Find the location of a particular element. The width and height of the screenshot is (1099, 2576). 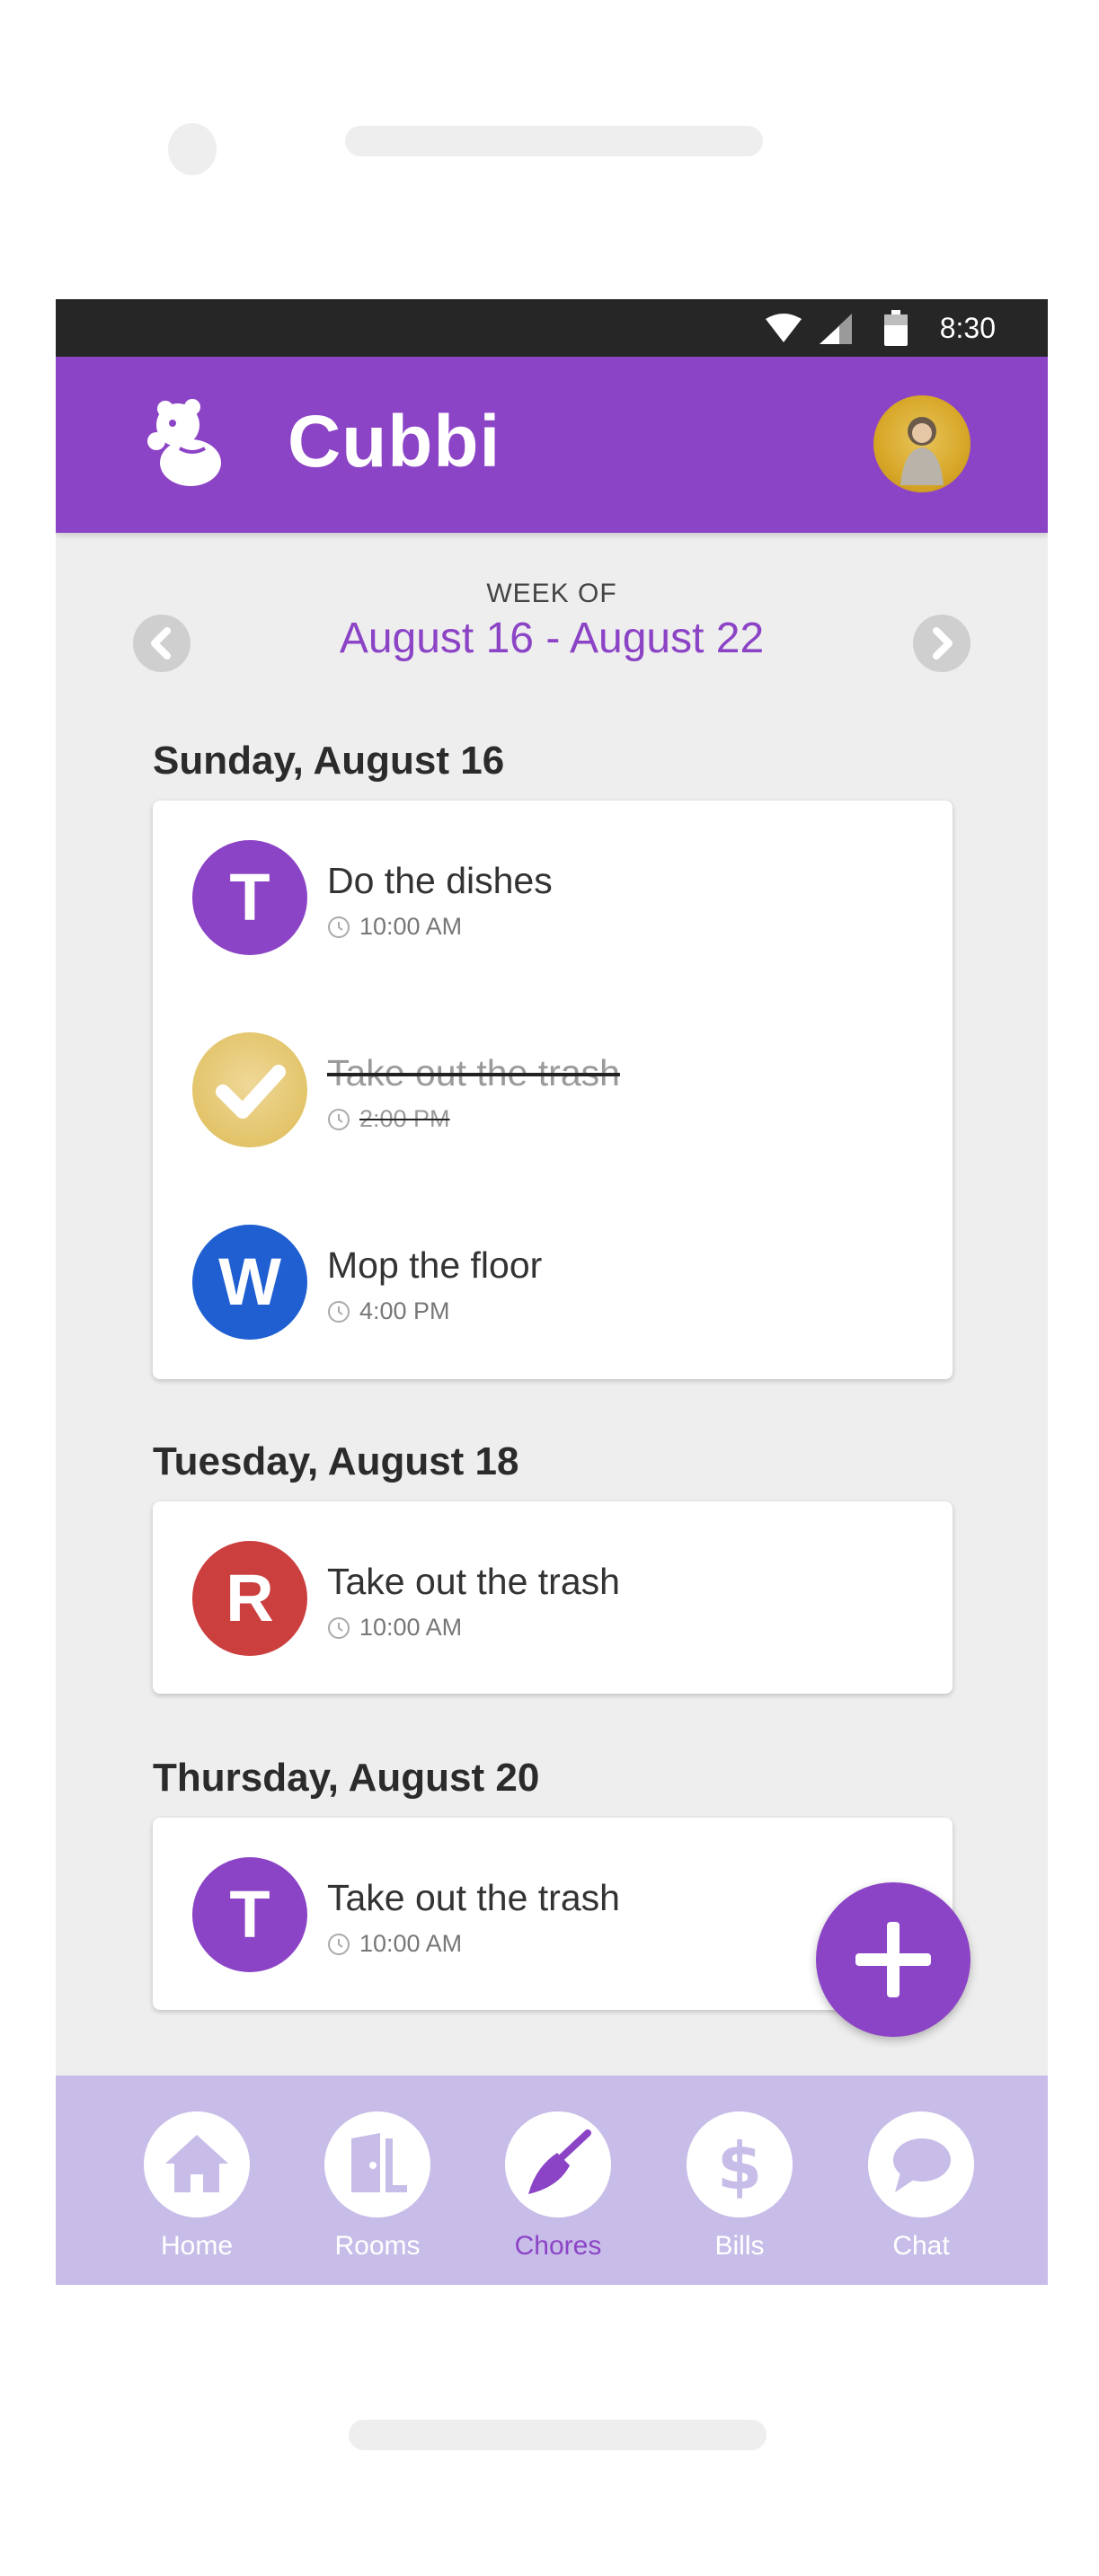

chevron-right-icon is located at coordinates (943, 643).